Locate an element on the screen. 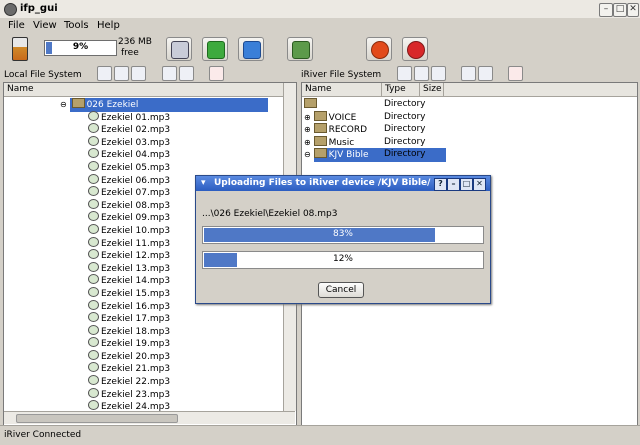 This screenshot has width=640, height=445. remote-column-size: Size is located at coordinates (432, 89).